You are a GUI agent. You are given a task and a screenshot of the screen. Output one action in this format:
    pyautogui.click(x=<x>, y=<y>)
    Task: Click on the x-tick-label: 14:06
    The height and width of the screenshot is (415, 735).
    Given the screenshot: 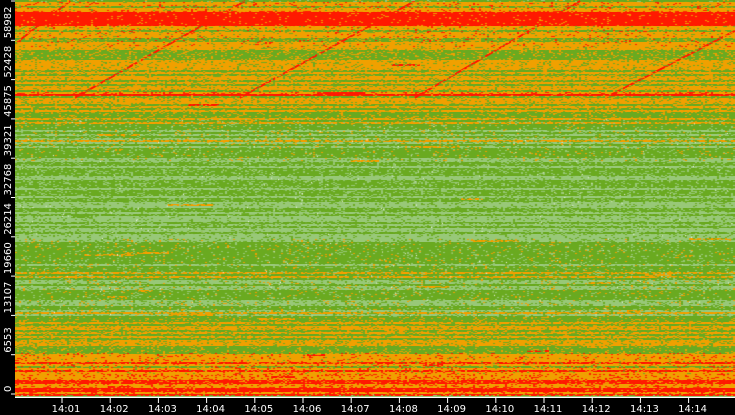 What is the action you would take?
    pyautogui.click(x=307, y=409)
    